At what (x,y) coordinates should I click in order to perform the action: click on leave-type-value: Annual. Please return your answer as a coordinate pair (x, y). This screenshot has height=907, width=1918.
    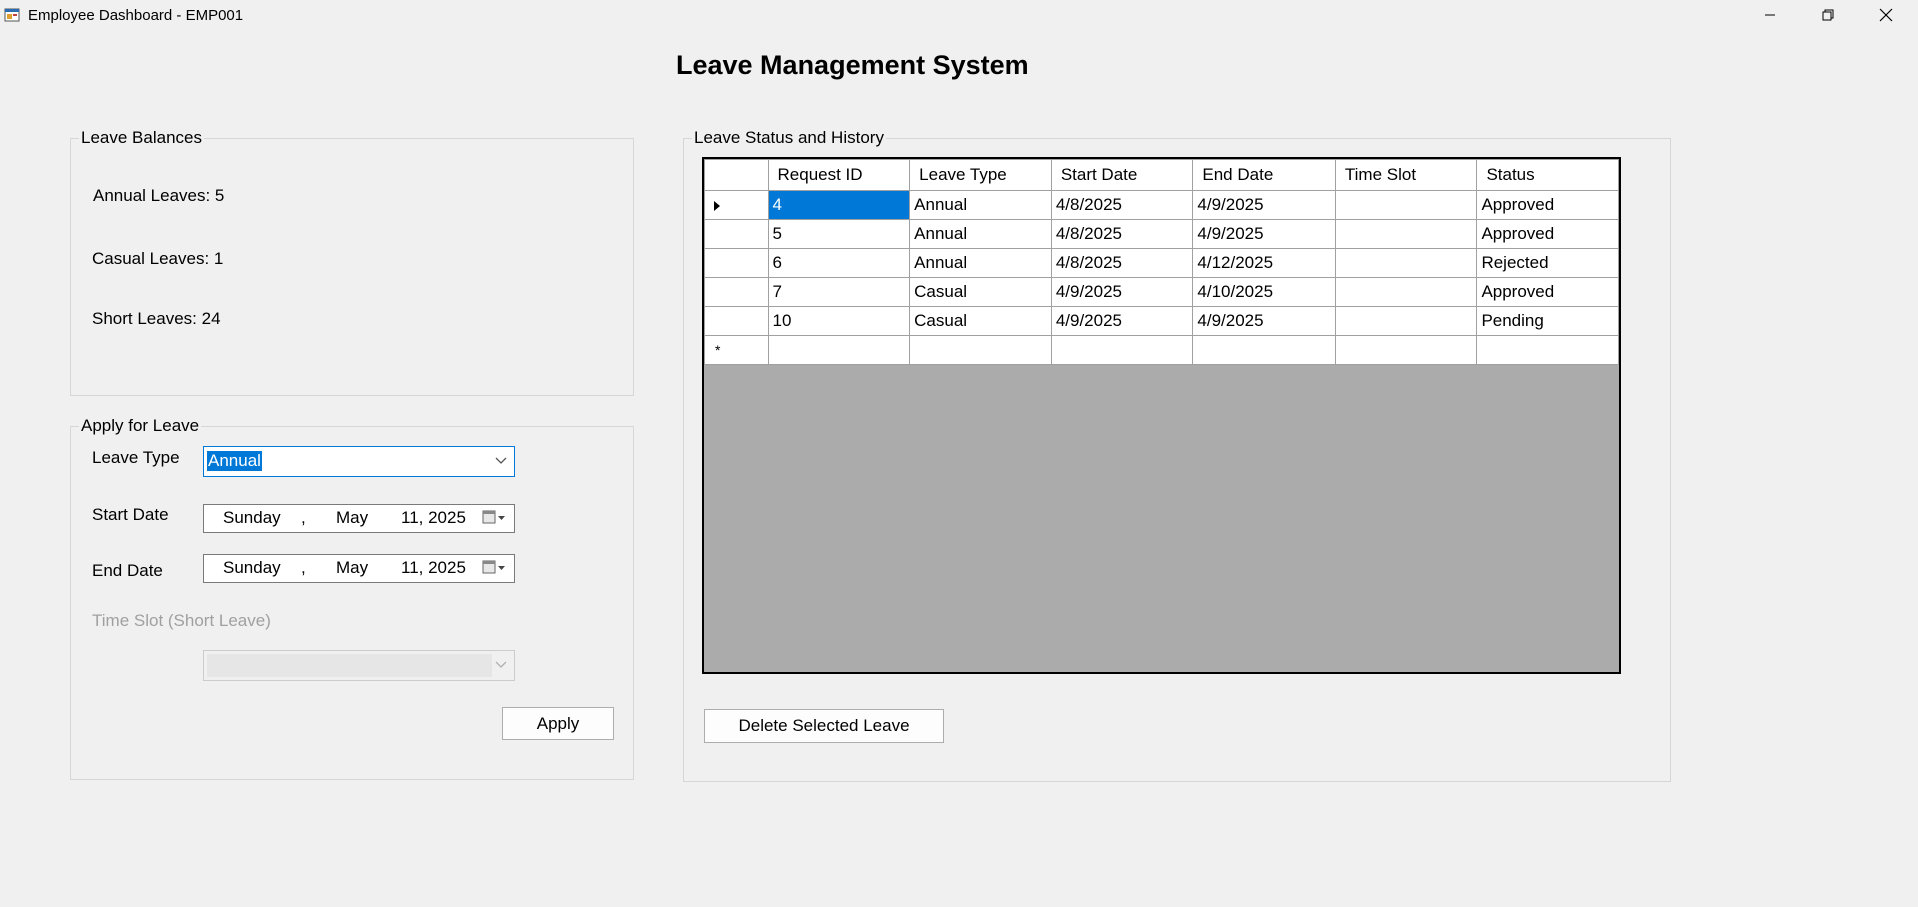
    Looking at the image, I should click on (234, 461).